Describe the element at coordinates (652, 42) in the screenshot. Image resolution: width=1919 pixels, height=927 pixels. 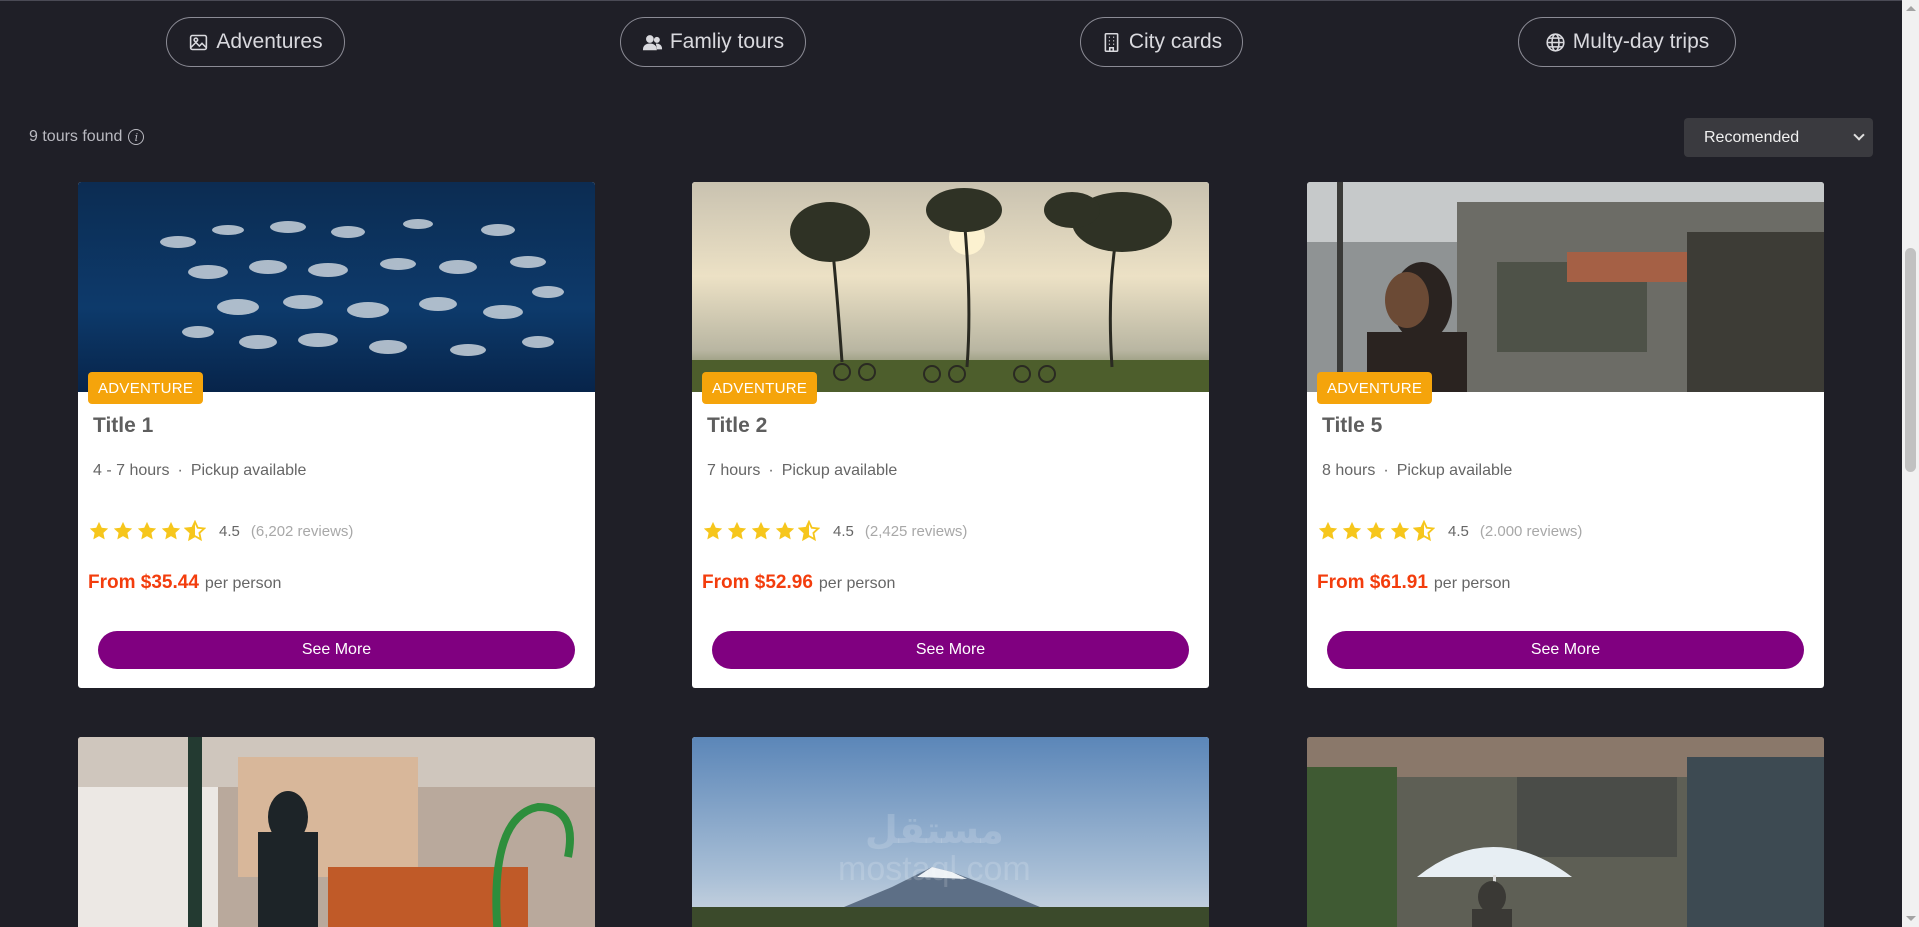
I see `users-icon` at that location.